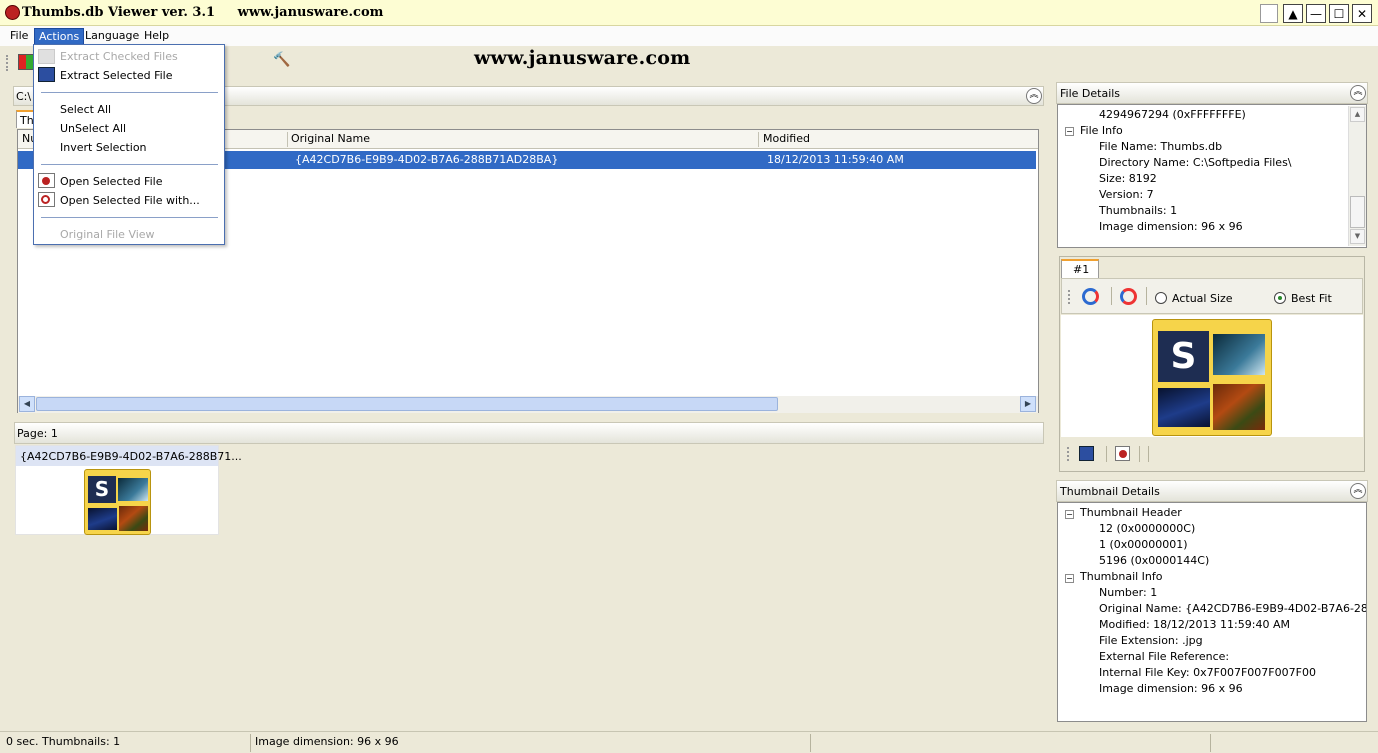 The width and height of the screenshot is (1378, 753). Describe the element at coordinates (1143, 544) in the screenshot. I see `tree-item: 1 (0x00000001)` at that location.